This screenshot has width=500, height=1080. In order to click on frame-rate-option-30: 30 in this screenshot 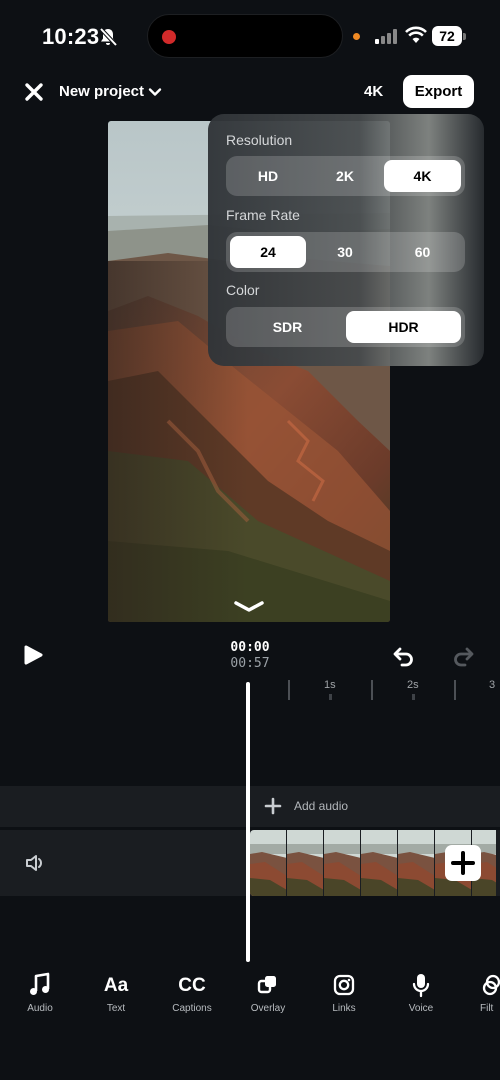, I will do `click(345, 252)`.